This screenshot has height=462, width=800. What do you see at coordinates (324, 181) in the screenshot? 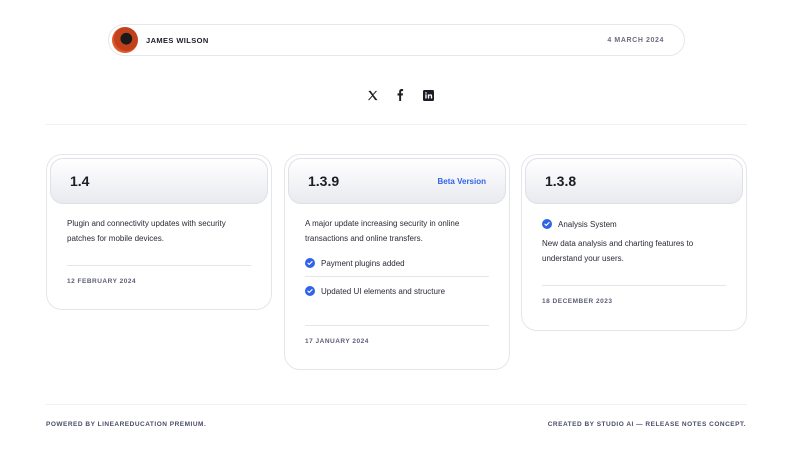
I see `version-number: 1.3.9` at bounding box center [324, 181].